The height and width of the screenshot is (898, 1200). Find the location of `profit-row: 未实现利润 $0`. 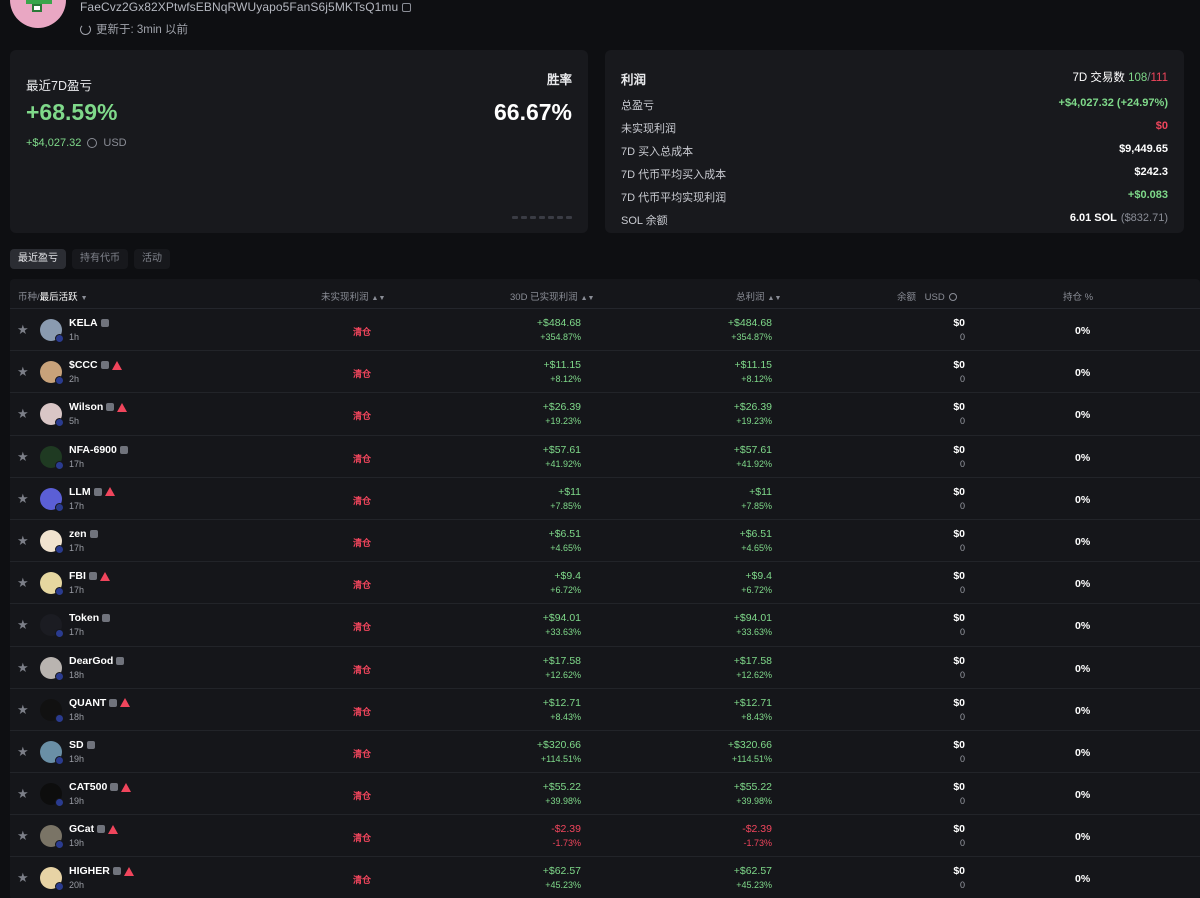

profit-row: 未实现利润 $0 is located at coordinates (894, 128).